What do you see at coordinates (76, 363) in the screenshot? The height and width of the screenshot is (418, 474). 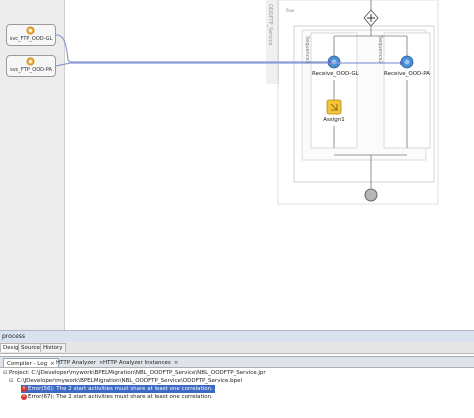 I see `tab-http-analyzer-label: HTTP Analyzer` at bounding box center [76, 363].